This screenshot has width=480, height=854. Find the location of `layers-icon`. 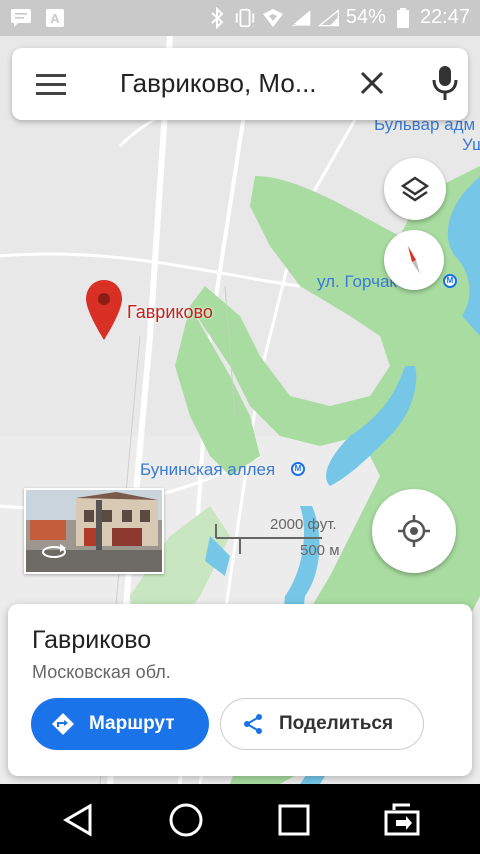

layers-icon is located at coordinates (415, 189).